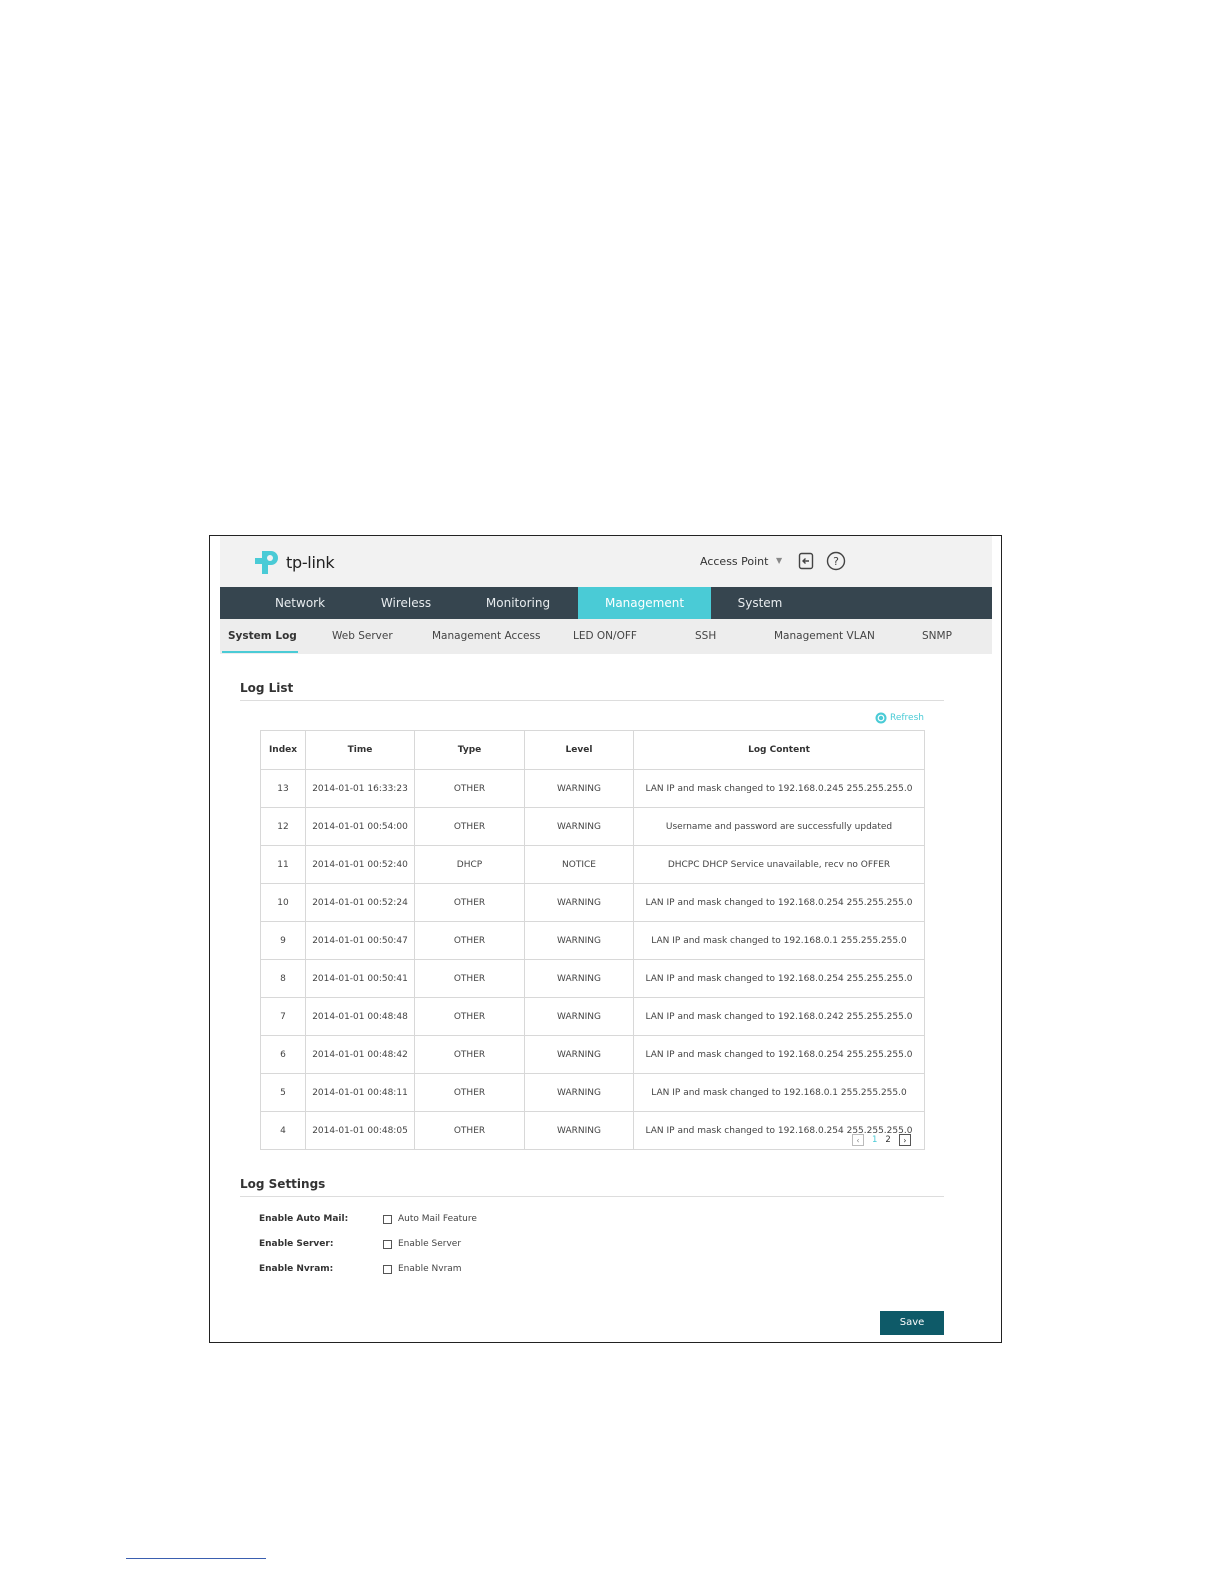  What do you see at coordinates (283, 1092) in the screenshot?
I see `cell-index: 5` at bounding box center [283, 1092].